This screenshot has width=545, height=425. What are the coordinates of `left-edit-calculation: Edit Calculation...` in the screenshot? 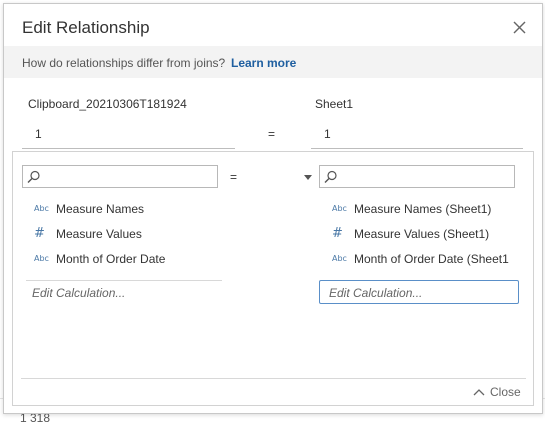 It's located at (78, 293).